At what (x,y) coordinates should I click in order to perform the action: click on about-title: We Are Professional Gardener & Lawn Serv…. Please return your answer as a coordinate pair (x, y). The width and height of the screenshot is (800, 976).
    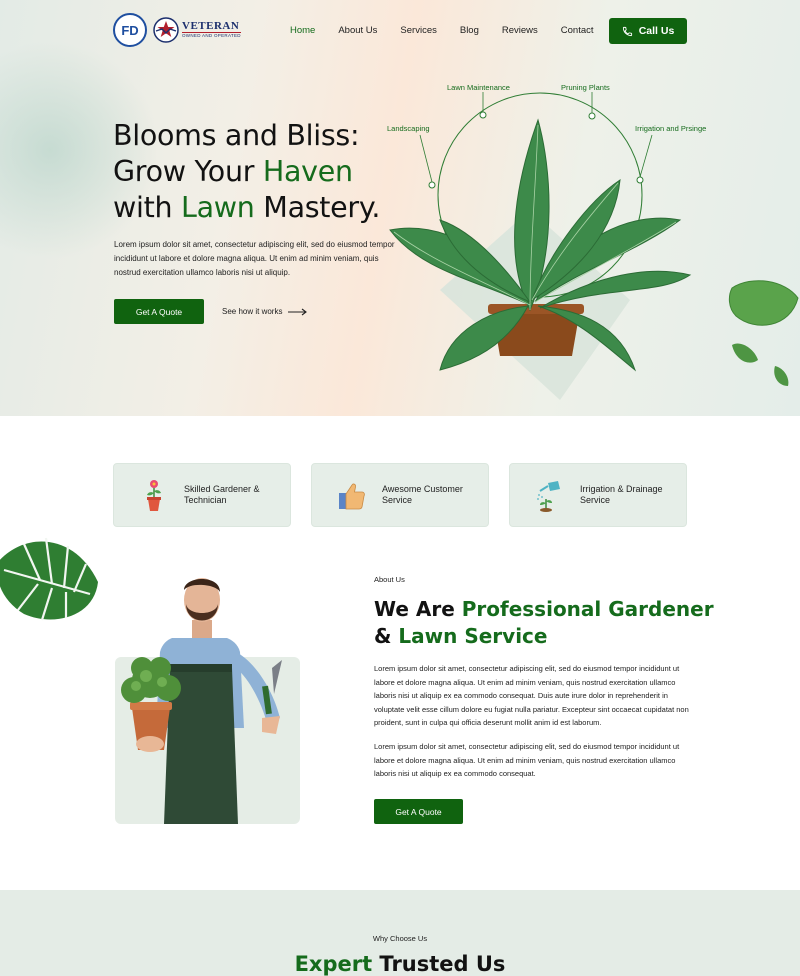
    Looking at the image, I should click on (544, 623).